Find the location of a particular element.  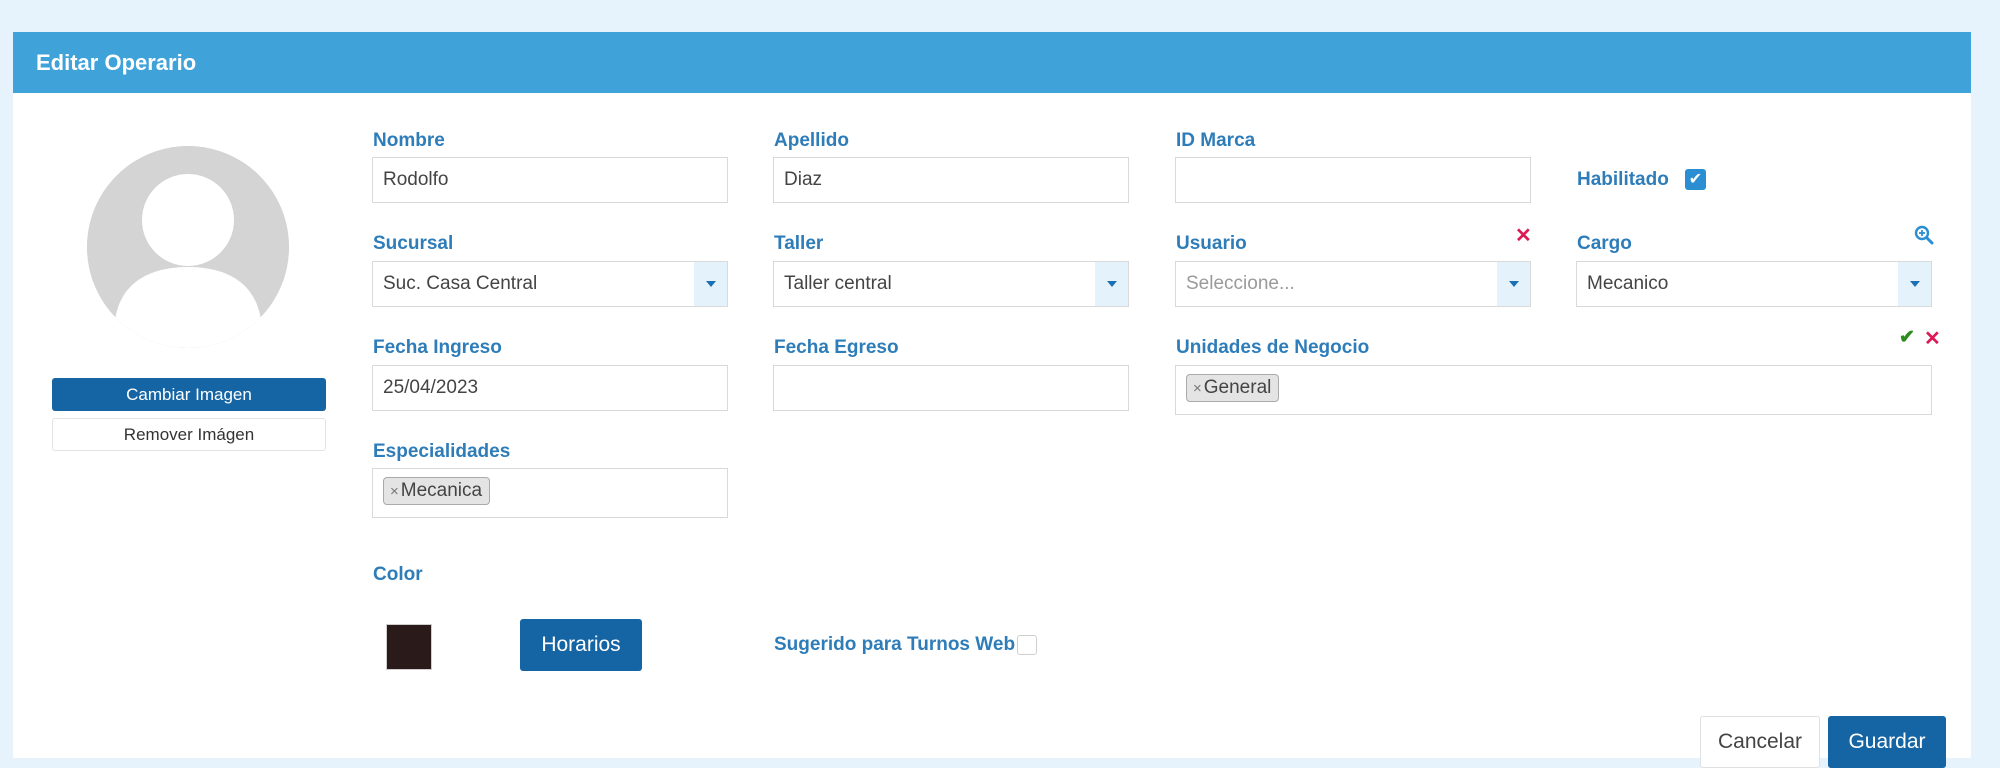

color-picker is located at coordinates (409, 647).